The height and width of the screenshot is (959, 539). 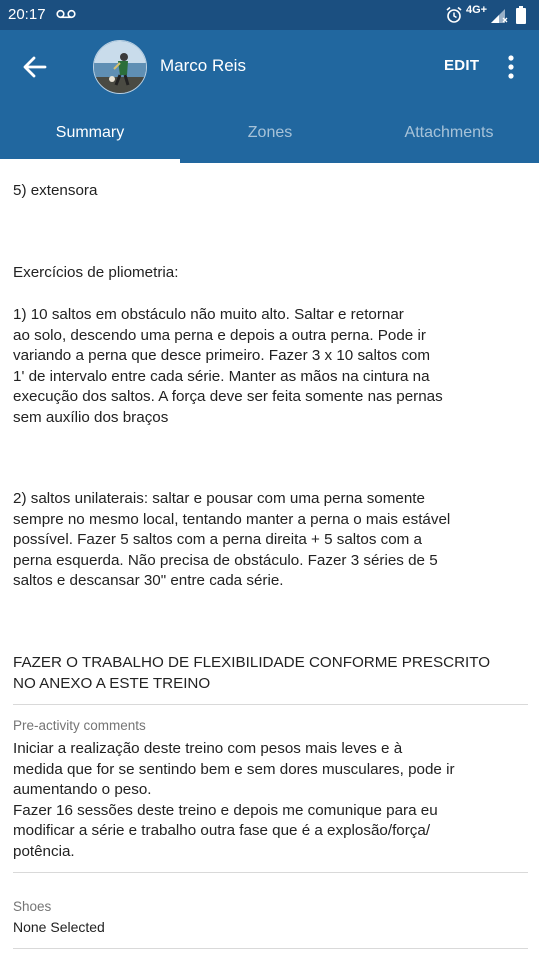 I want to click on tab-zones: Zones, so click(x=270, y=133).